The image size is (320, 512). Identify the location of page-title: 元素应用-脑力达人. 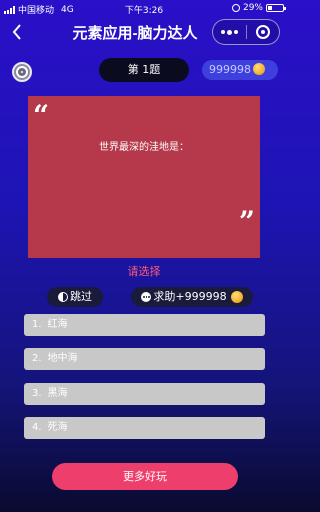
(135, 33).